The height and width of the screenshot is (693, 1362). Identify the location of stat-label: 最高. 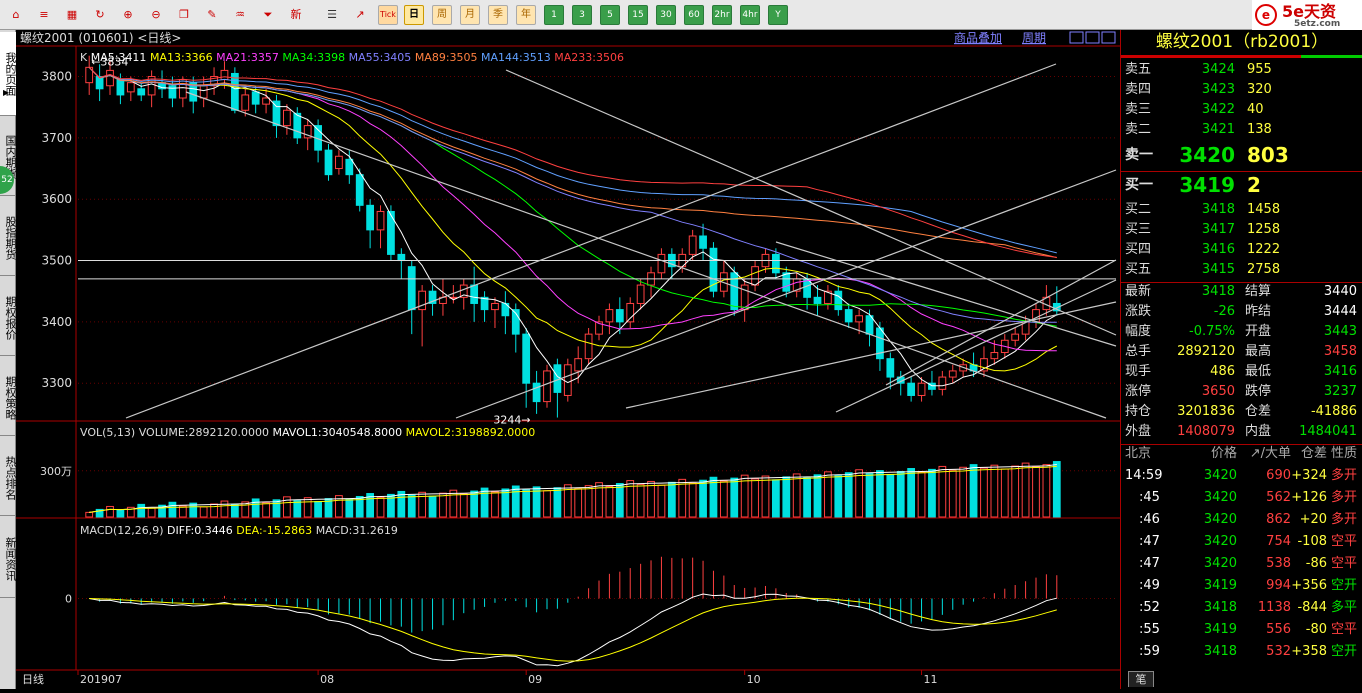
(1258, 352).